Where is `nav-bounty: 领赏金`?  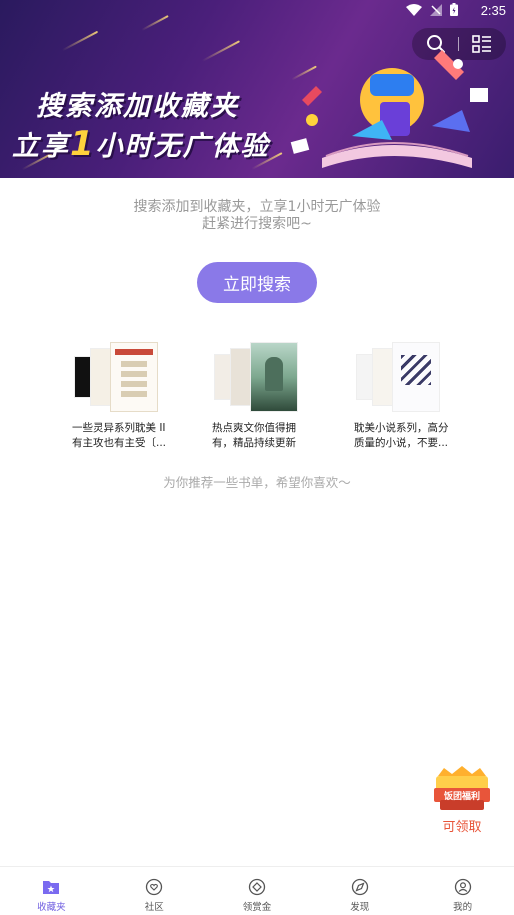
nav-bounty: 领赏金 is located at coordinates (257, 891).